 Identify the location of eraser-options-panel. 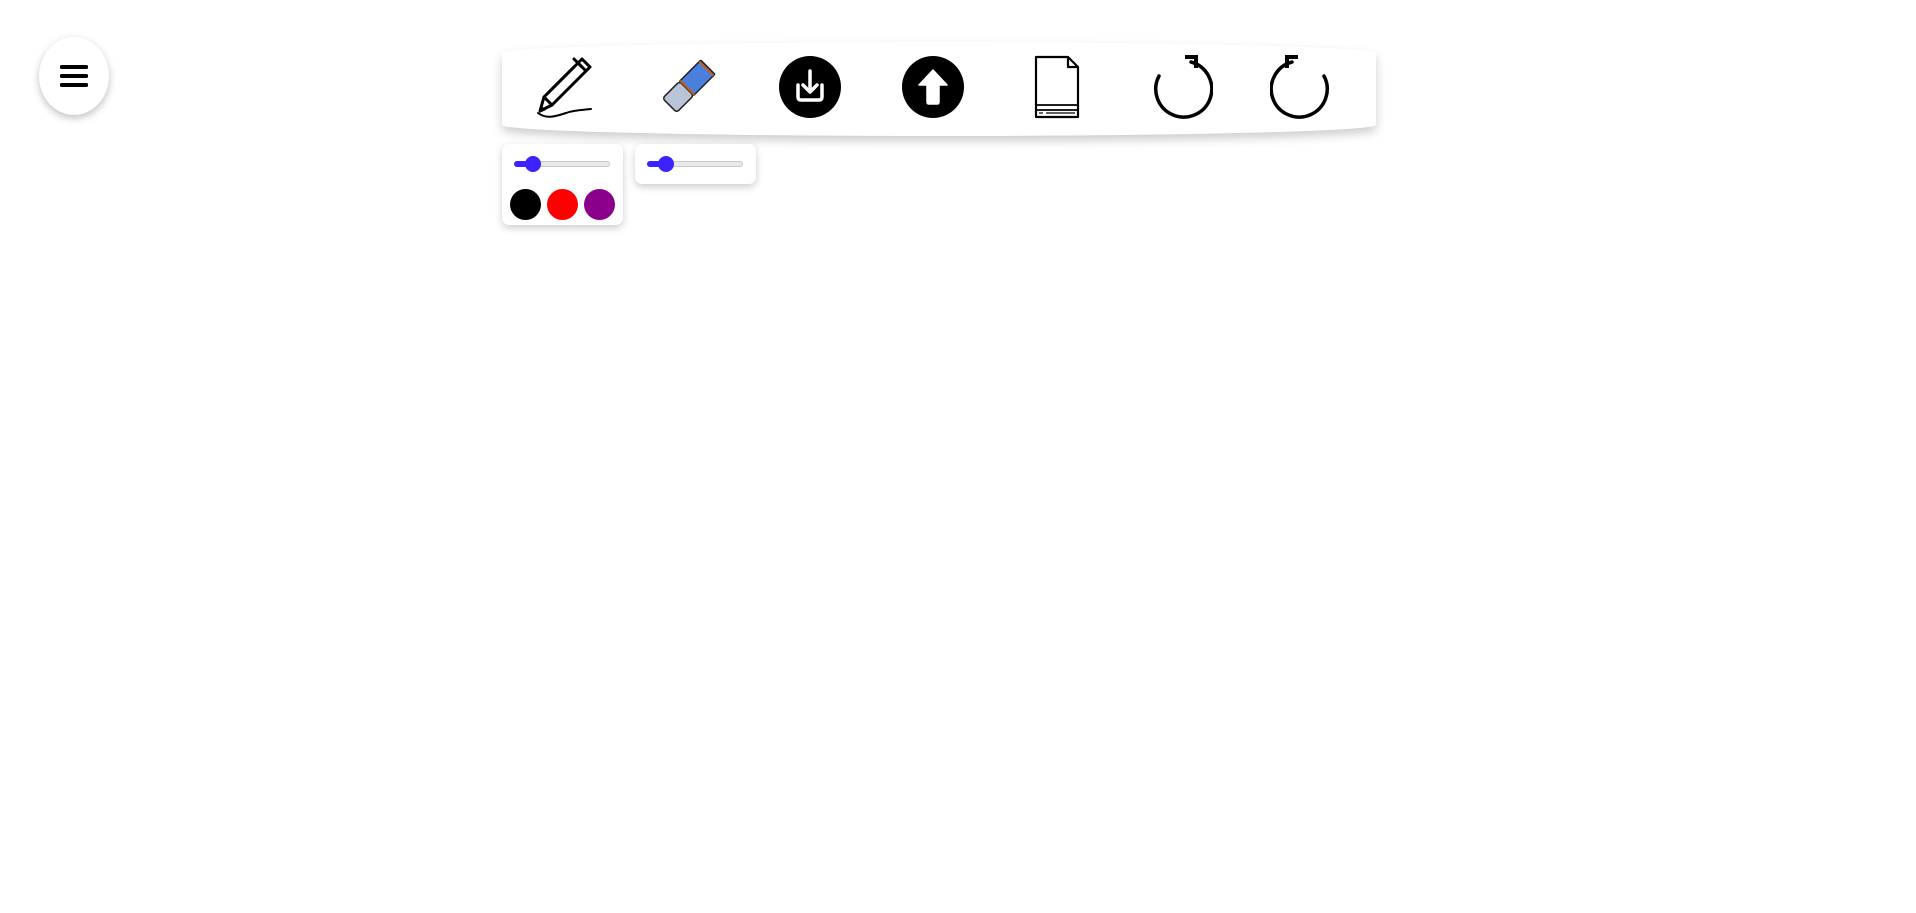
(695, 164).